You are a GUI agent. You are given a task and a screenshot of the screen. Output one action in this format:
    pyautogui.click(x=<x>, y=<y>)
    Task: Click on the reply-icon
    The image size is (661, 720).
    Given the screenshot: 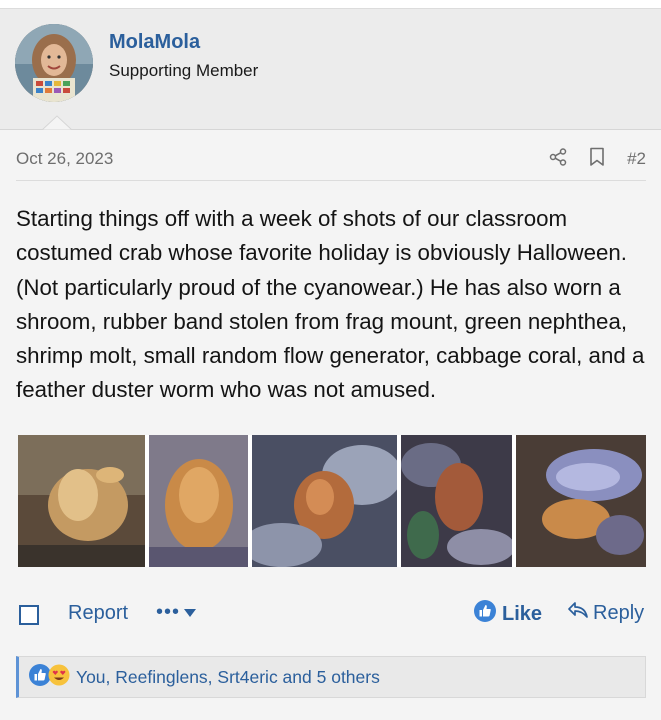 What is the action you would take?
    pyautogui.click(x=578, y=613)
    